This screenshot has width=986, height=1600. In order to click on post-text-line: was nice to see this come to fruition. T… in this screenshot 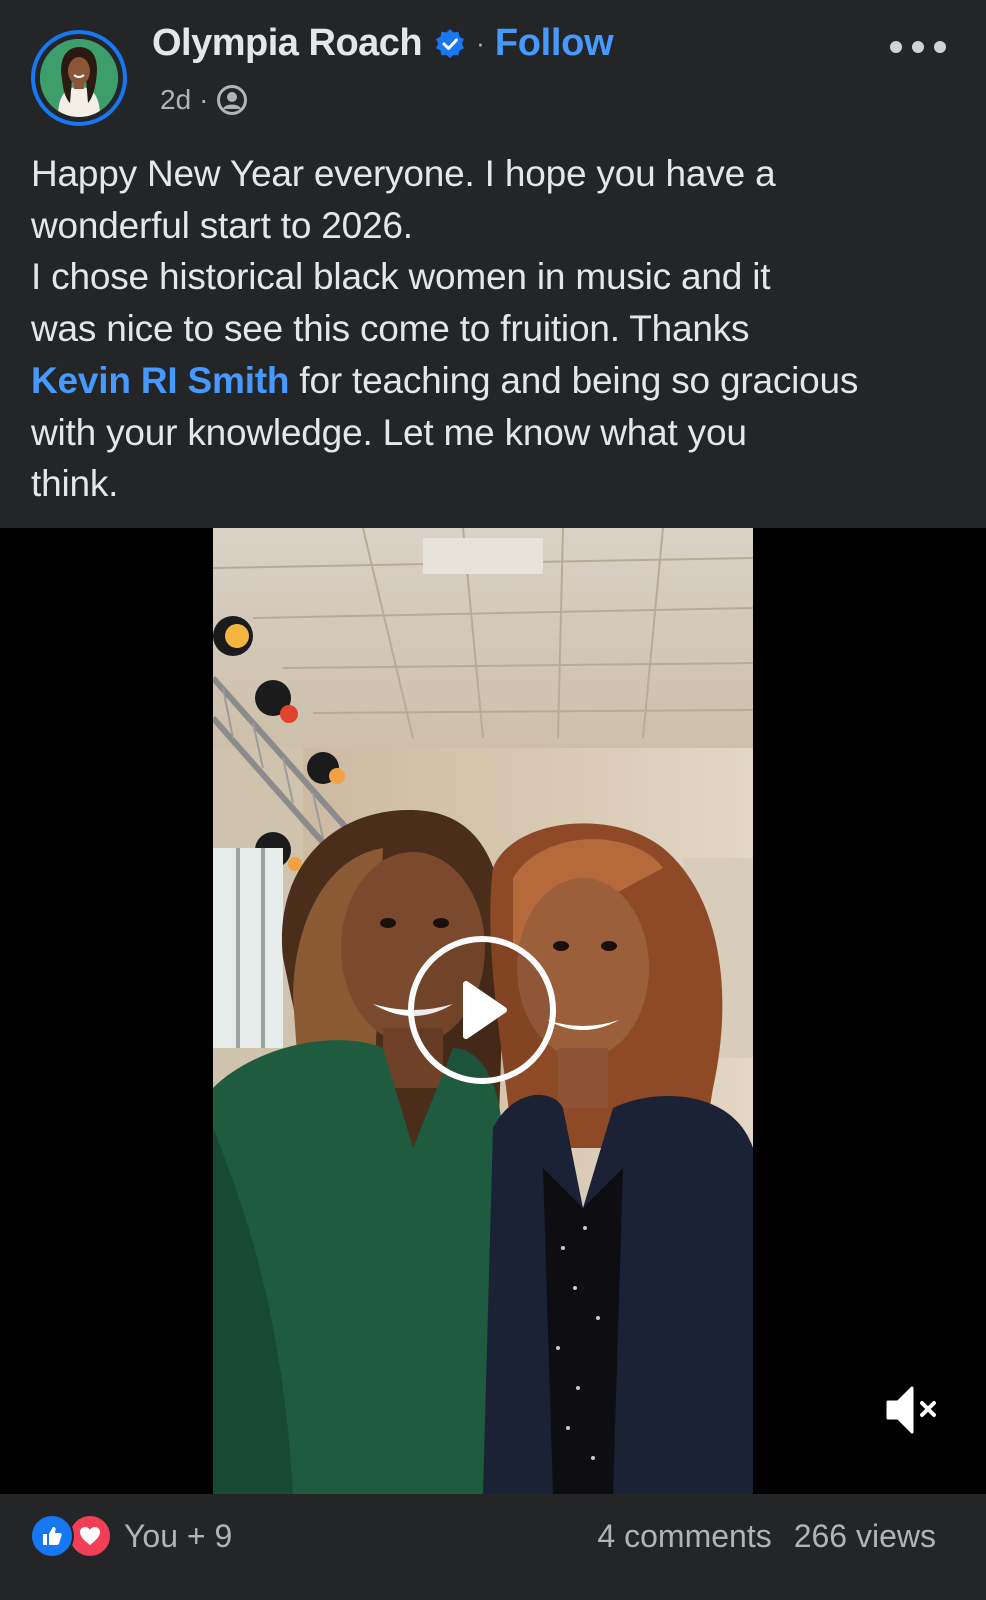, I will do `click(390, 329)`.